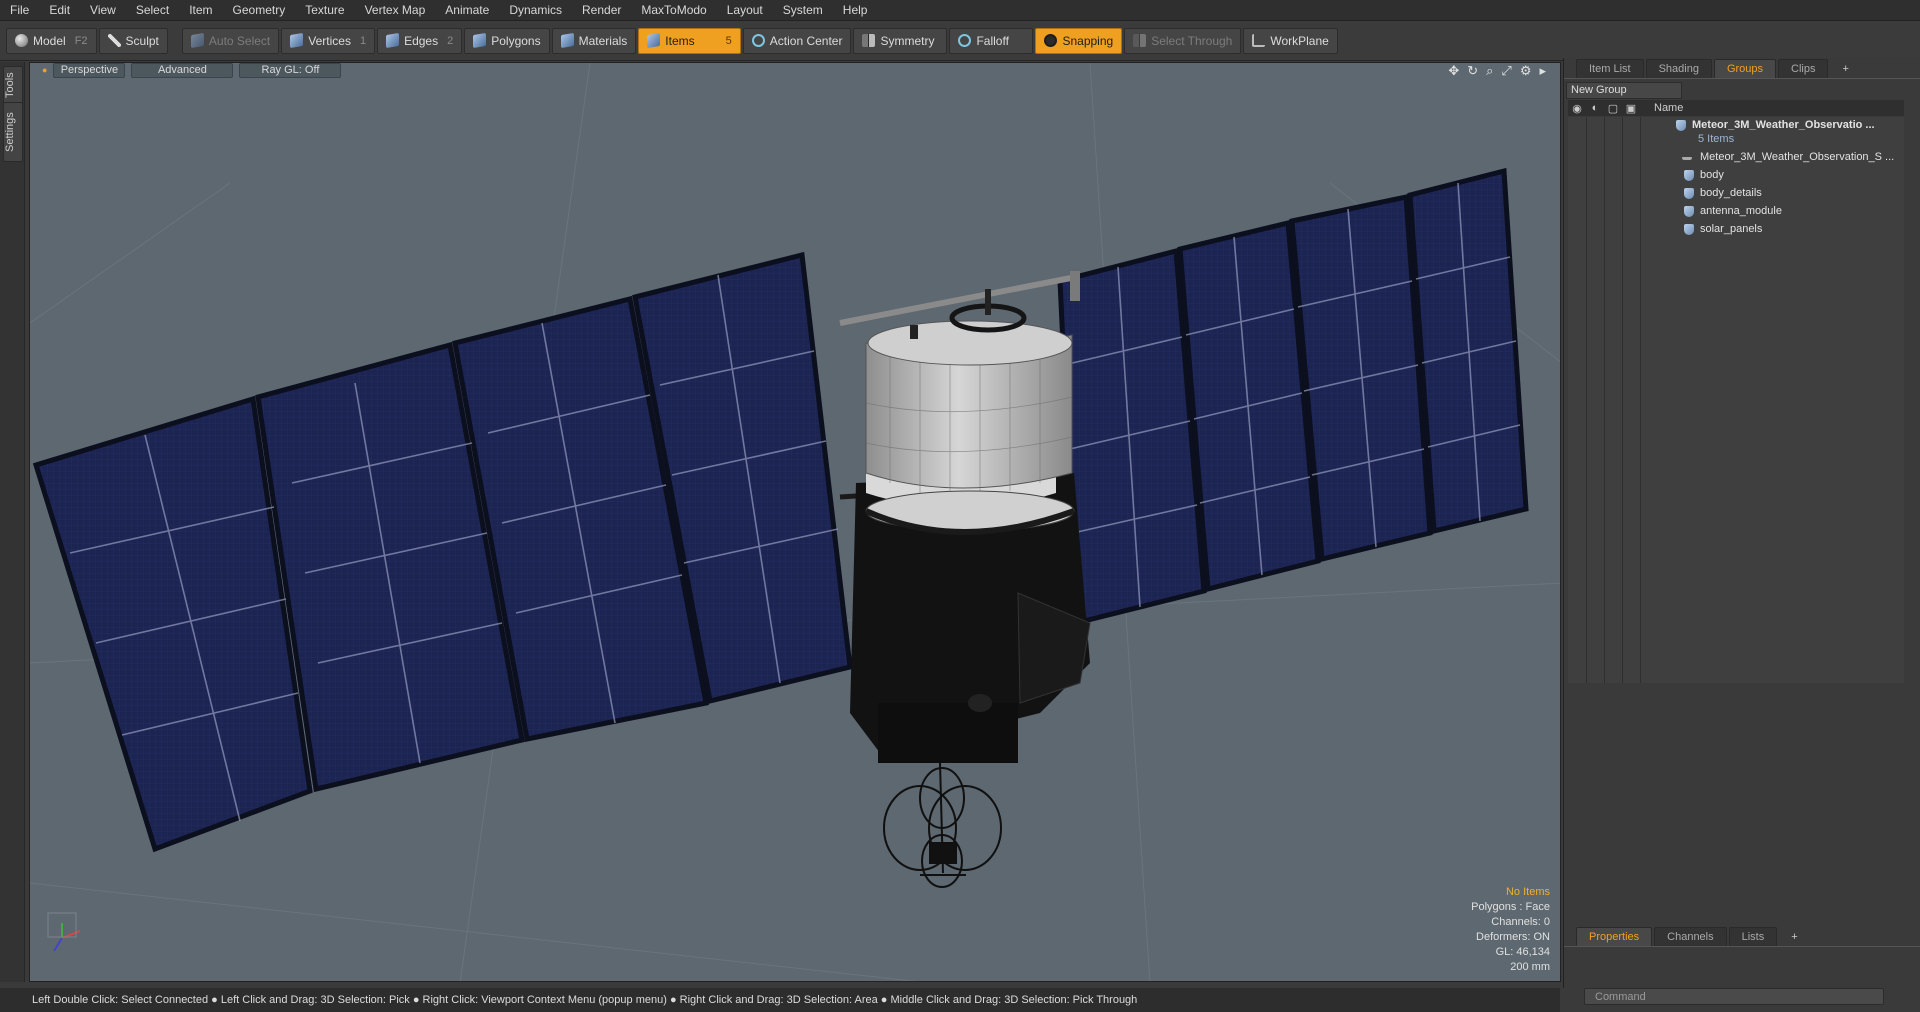 The height and width of the screenshot is (1012, 1920). I want to click on left-tab-strip: Tools Settings, so click(12, 522).